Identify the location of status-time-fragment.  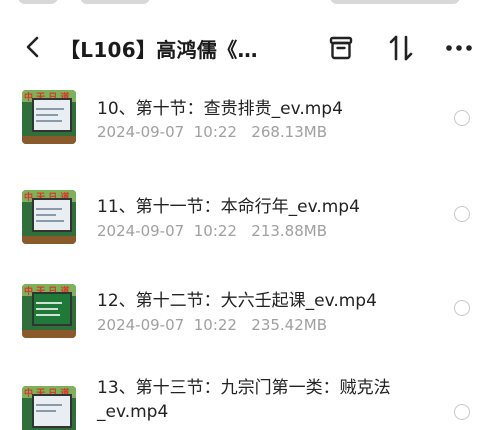
(38, 2).